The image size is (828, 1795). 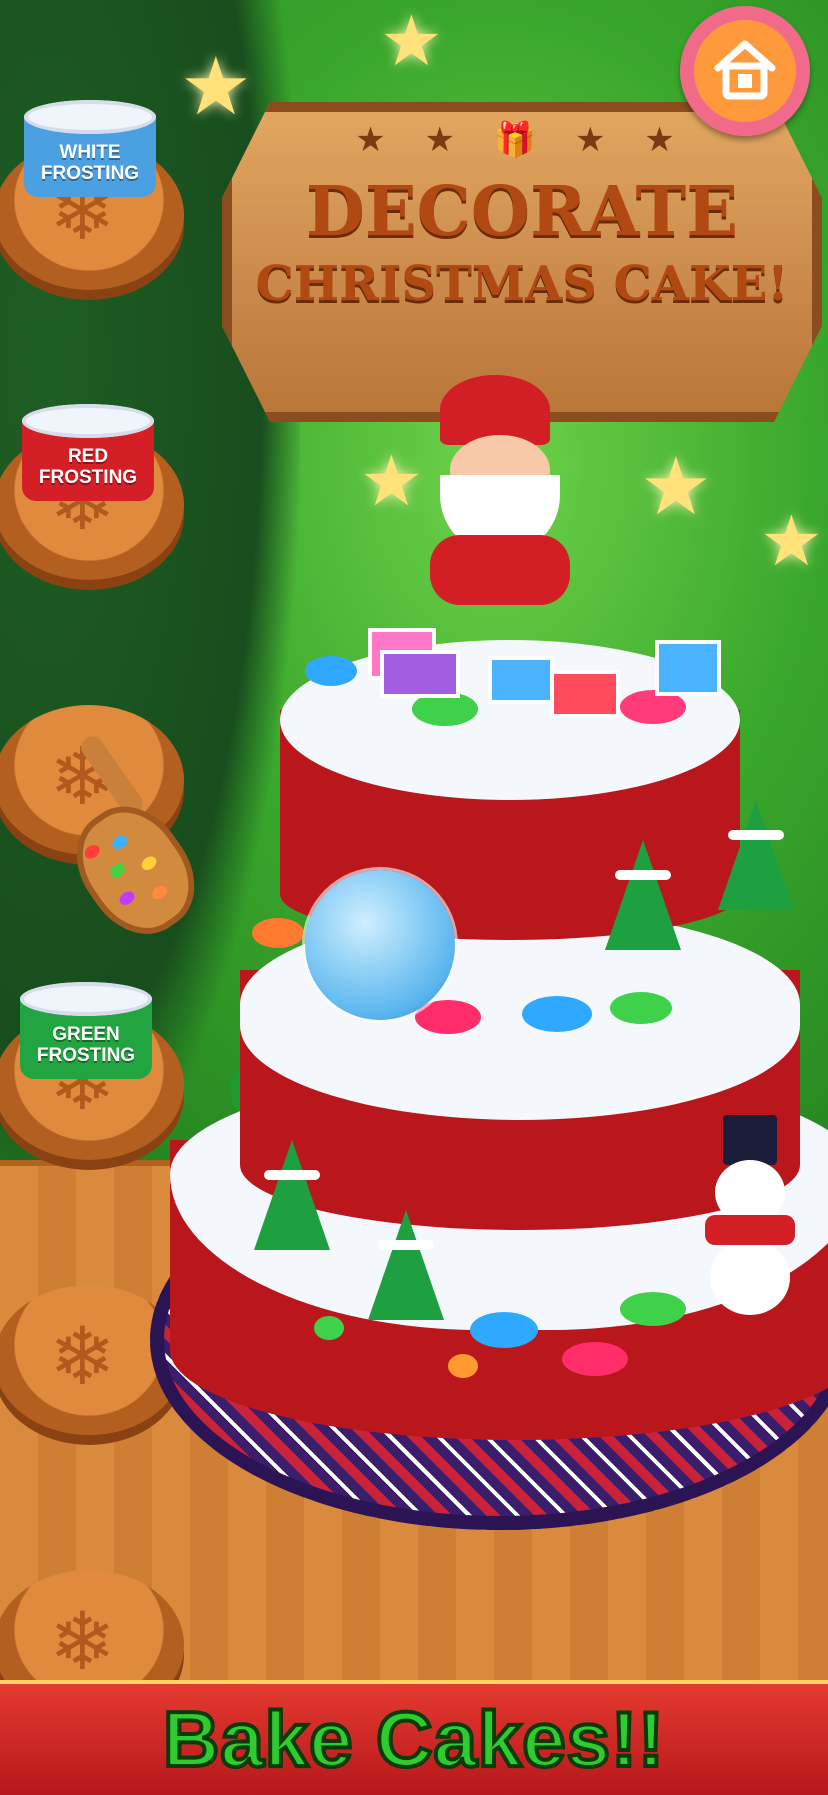 I want to click on banner-text: Bake Cakes!!, so click(x=413, y=1739).